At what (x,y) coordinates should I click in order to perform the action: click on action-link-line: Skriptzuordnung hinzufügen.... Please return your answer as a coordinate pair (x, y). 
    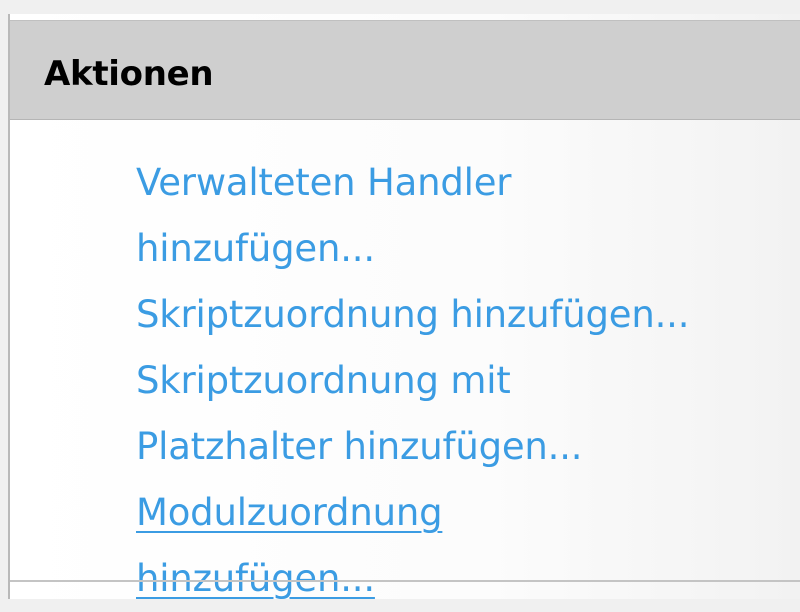
    Looking at the image, I should click on (413, 314).